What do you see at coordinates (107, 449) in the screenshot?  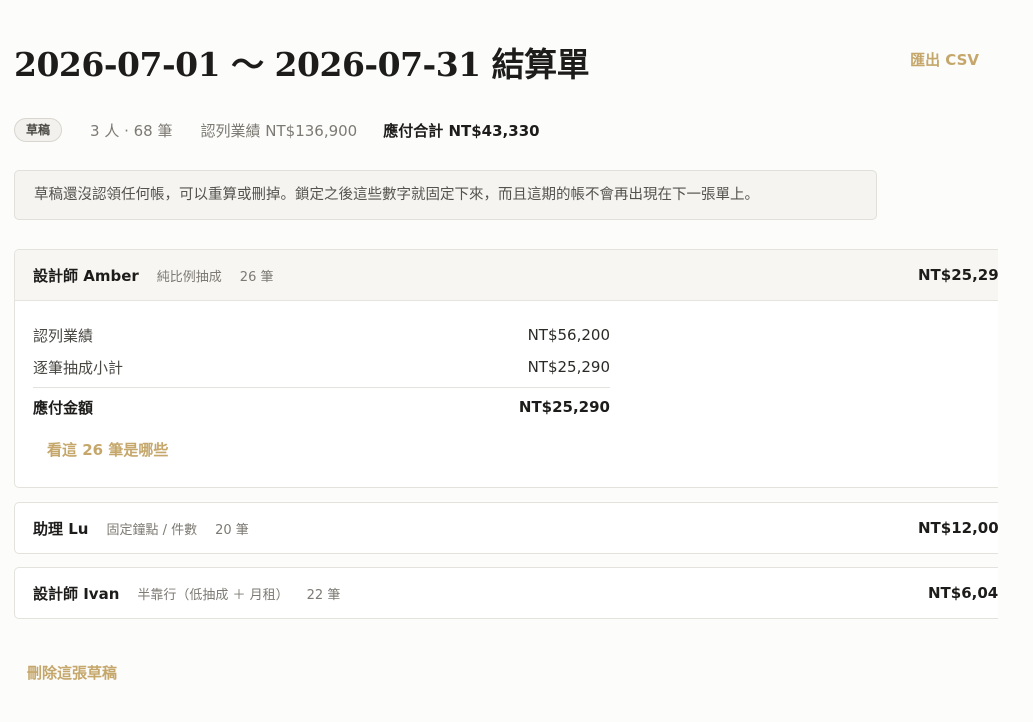 I see `view-entries-link: 看這 26 筆是哪些` at bounding box center [107, 449].